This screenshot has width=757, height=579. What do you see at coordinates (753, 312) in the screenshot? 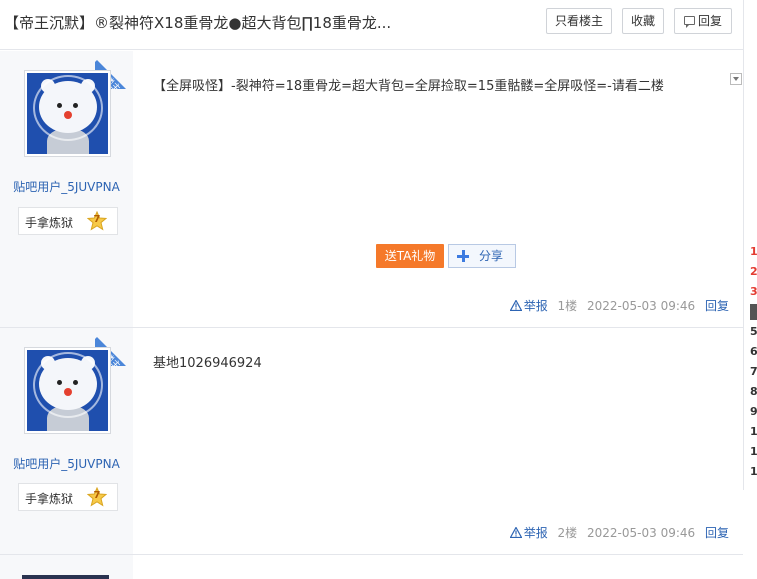
I see `floor-nav-item-current: 4` at bounding box center [753, 312].